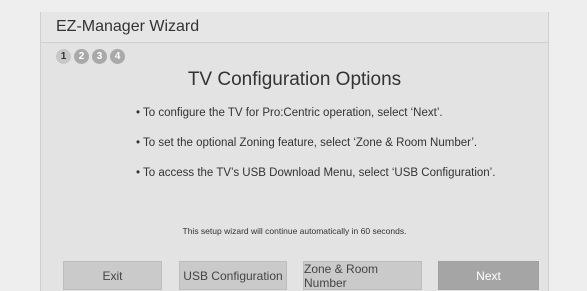  I want to click on step-1: 1, so click(63, 56).